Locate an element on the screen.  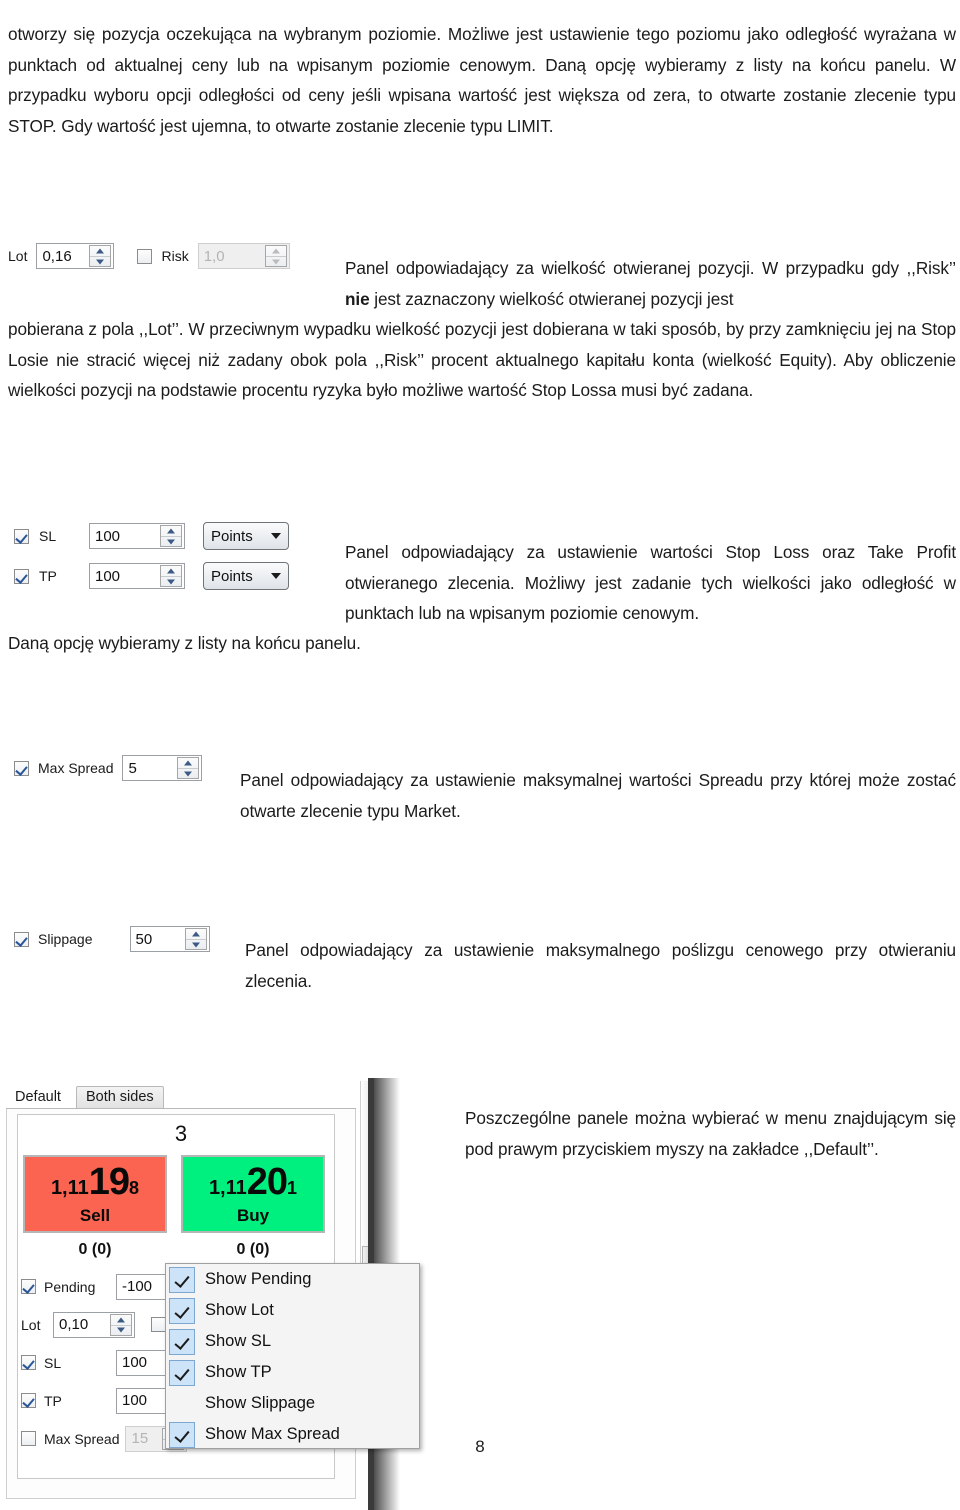
max-spread-spinner-up is located at coordinates (188, 763).